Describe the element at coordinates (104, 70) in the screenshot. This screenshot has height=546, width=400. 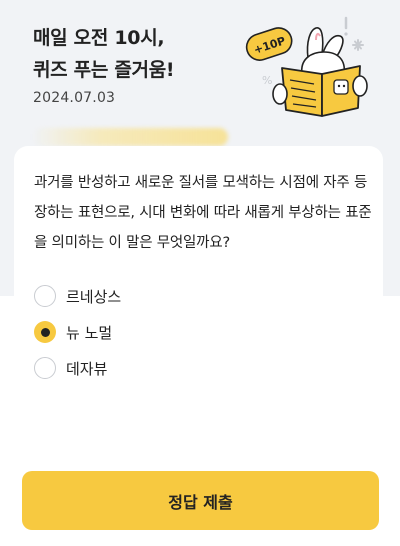
I see `title-line-2: 퀴즈 푸는 즐거움!` at that location.